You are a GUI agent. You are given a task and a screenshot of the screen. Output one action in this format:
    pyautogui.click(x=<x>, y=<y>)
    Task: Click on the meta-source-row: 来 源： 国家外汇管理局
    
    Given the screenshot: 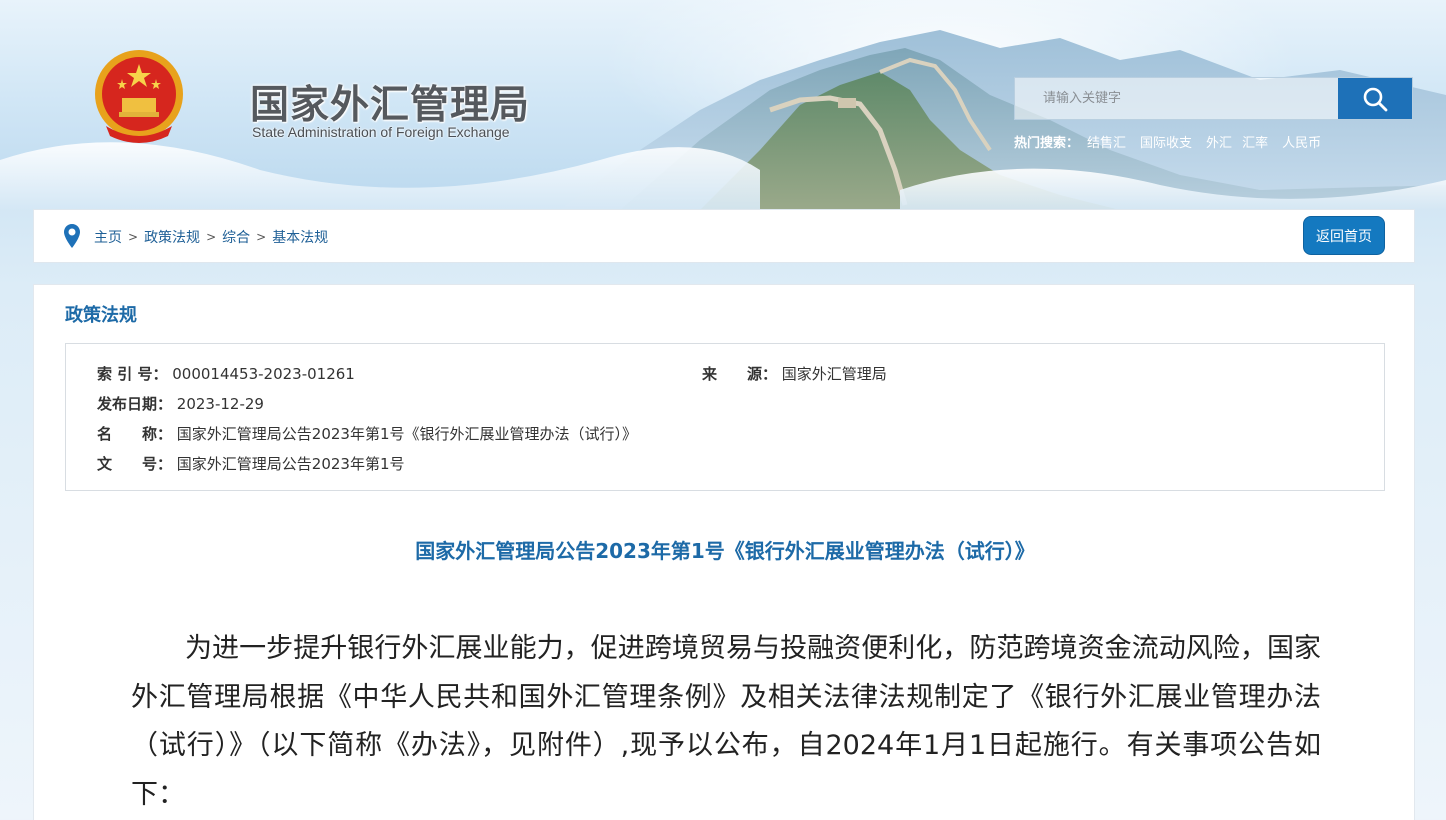 What is the action you would take?
    pyautogui.click(x=794, y=373)
    